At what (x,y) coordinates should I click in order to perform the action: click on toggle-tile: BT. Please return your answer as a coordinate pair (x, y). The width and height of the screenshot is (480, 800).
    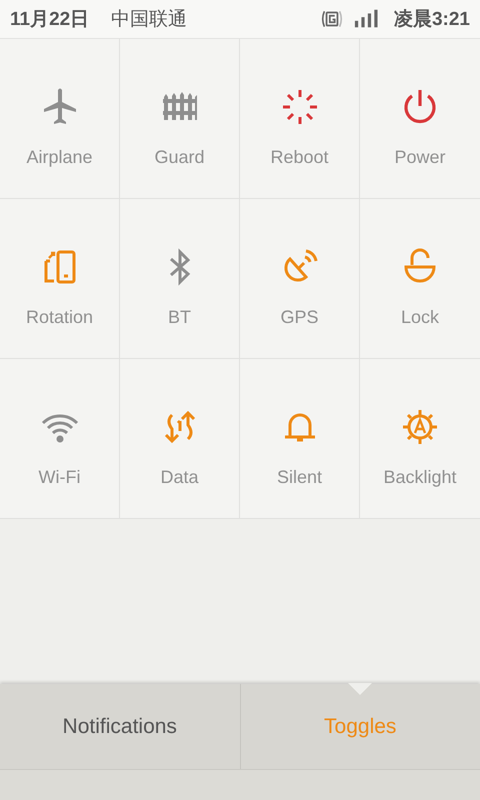
    Looking at the image, I should click on (180, 279).